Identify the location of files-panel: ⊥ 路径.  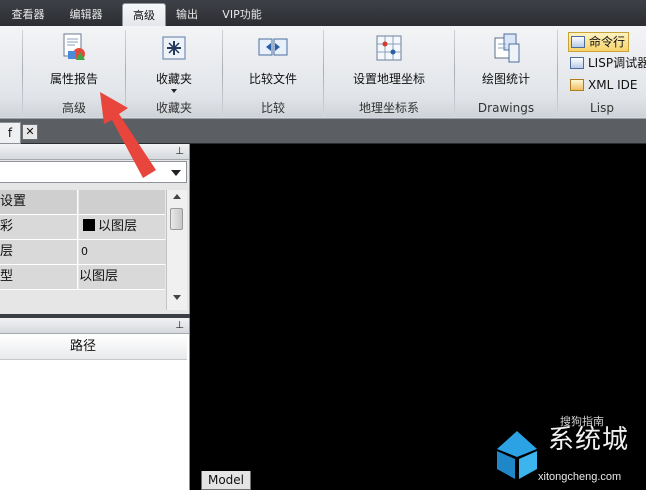
(95, 404).